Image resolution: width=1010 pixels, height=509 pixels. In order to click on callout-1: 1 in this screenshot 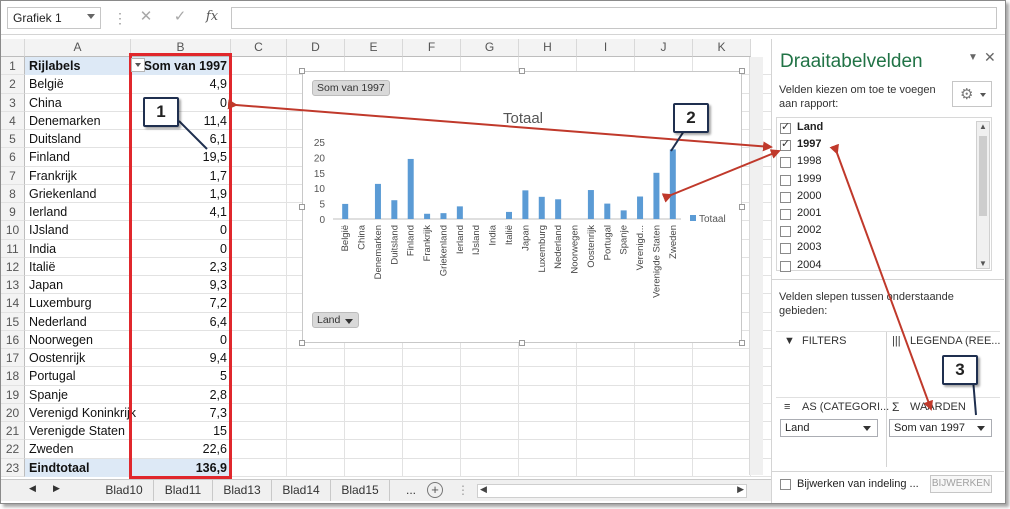, I will do `click(161, 112)`.